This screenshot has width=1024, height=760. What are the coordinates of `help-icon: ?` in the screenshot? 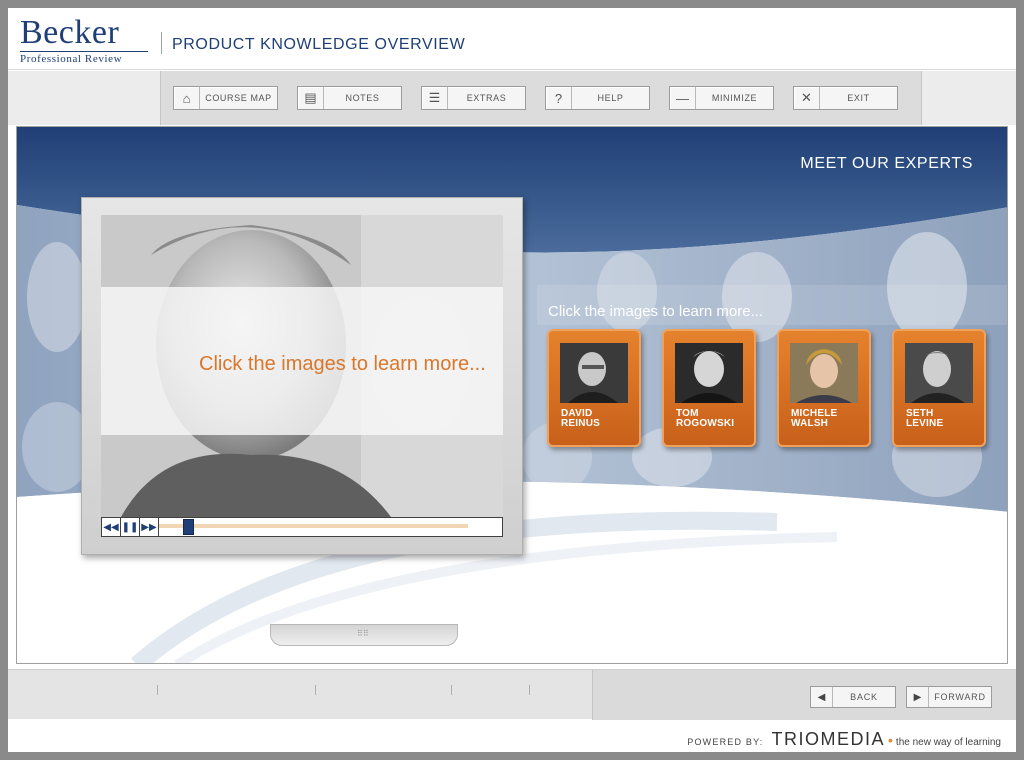 It's located at (559, 98).